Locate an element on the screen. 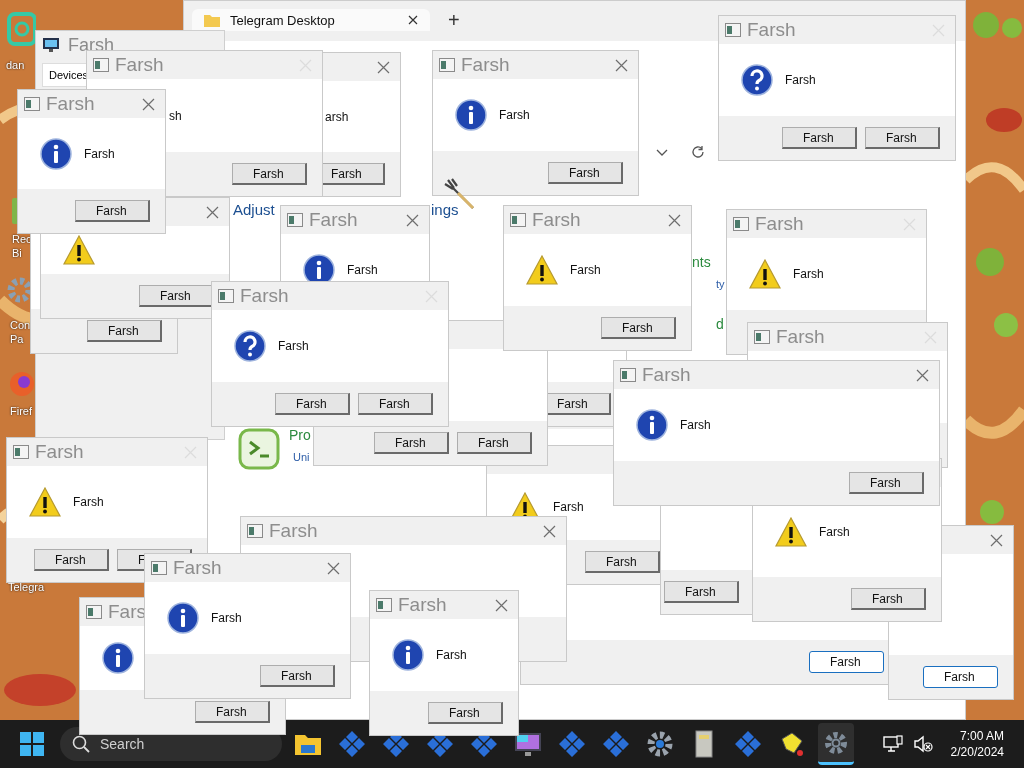 The image size is (1024, 768). heading-link: Adjust is located at coordinates (254, 209).